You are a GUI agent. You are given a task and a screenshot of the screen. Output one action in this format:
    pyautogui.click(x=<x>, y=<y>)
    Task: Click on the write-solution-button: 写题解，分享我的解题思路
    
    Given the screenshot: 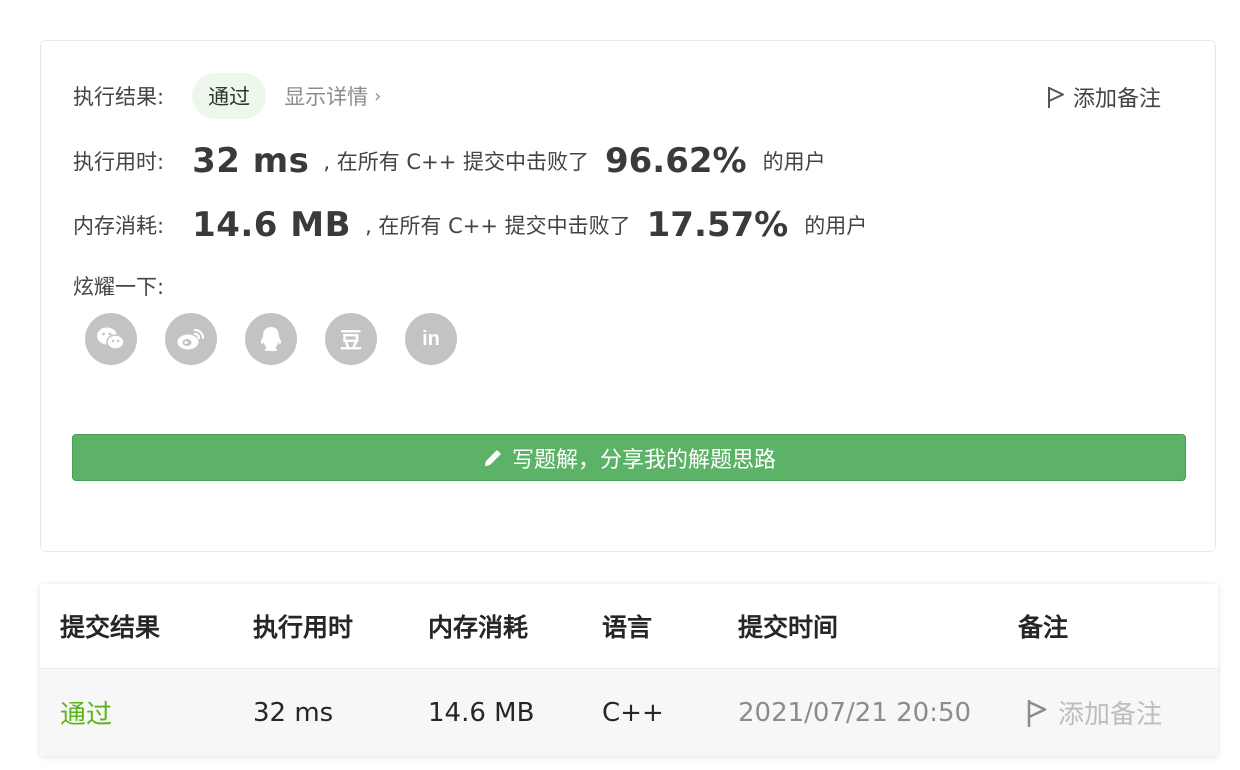 What is the action you would take?
    pyautogui.click(x=629, y=457)
    